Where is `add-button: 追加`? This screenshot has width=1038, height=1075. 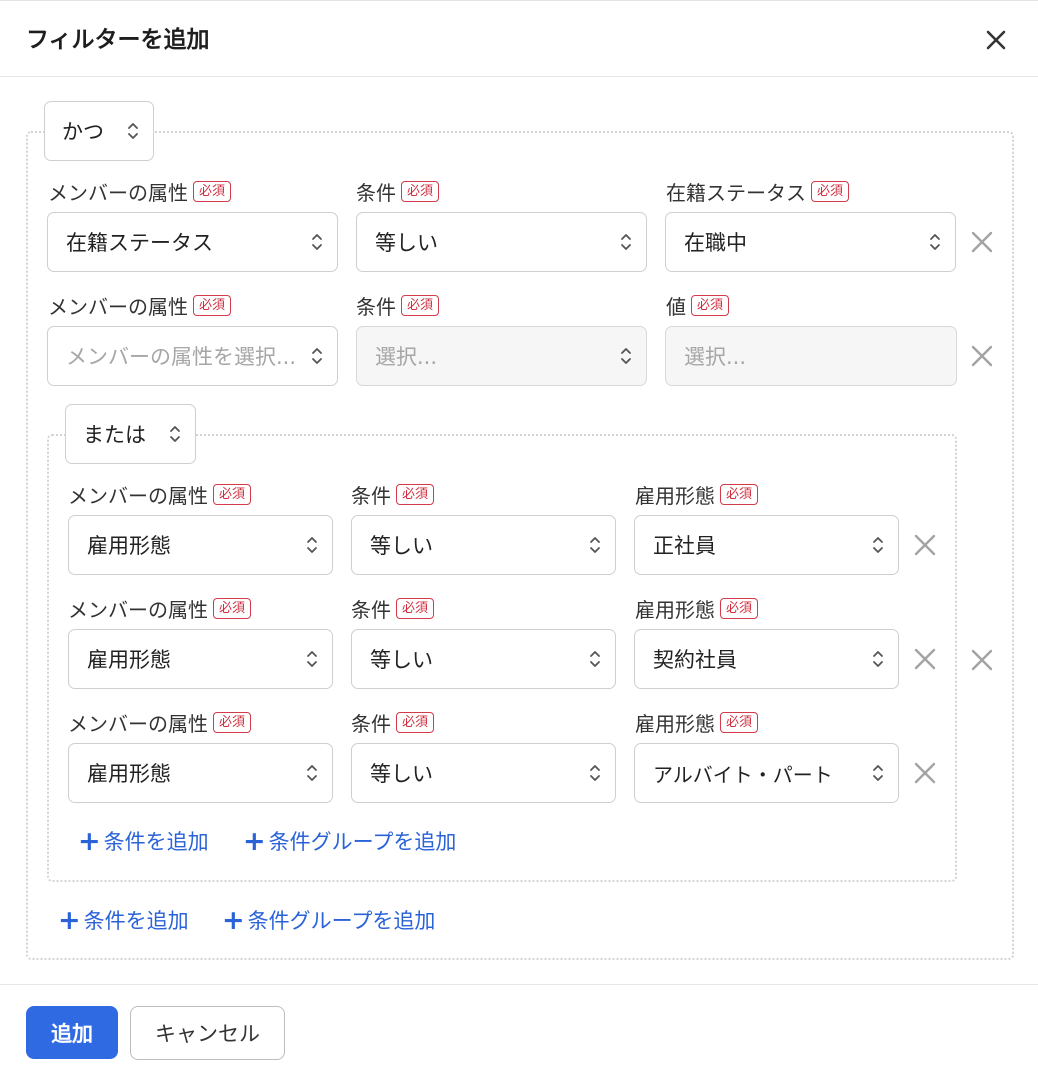 add-button: 追加 is located at coordinates (72, 1032).